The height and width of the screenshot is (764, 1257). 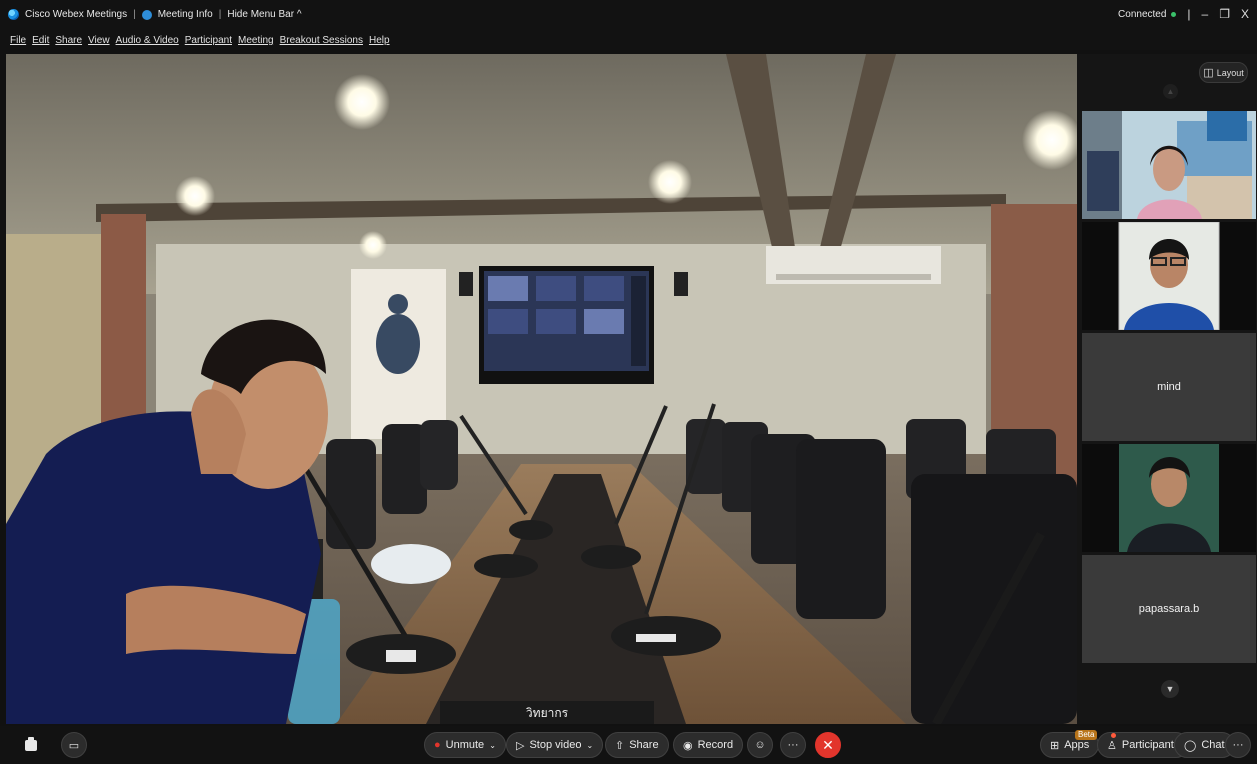 I want to click on meeting-info-icon, so click(x=146, y=14).